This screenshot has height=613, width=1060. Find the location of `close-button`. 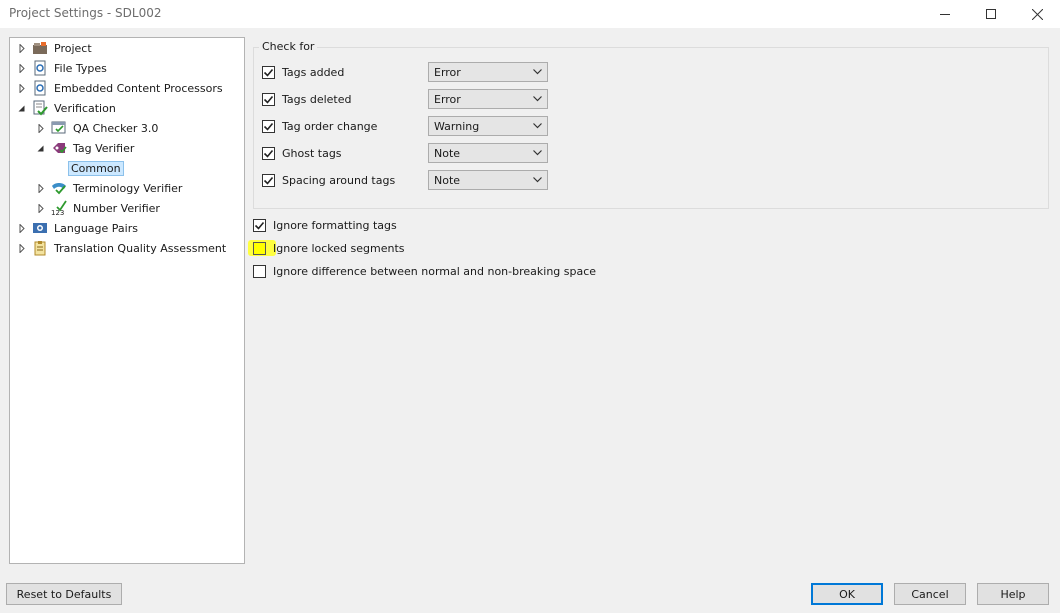

close-button is located at coordinates (1037, 14).